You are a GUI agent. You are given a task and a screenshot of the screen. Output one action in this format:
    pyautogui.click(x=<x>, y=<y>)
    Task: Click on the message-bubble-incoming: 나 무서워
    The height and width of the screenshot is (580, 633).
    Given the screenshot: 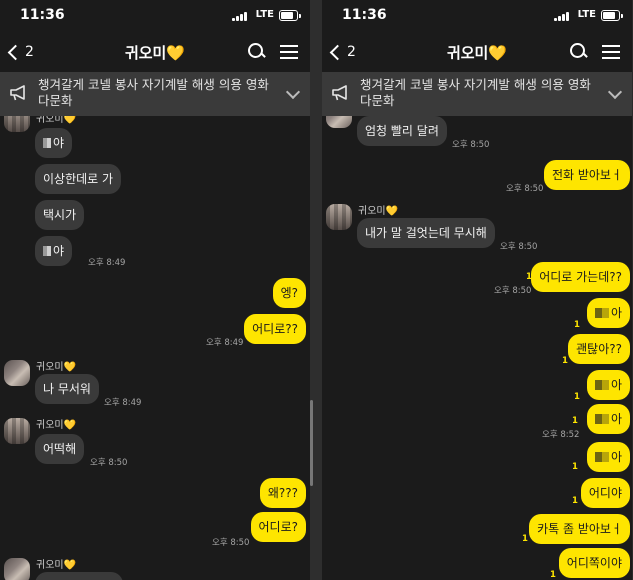 What is the action you would take?
    pyautogui.click(x=67, y=389)
    